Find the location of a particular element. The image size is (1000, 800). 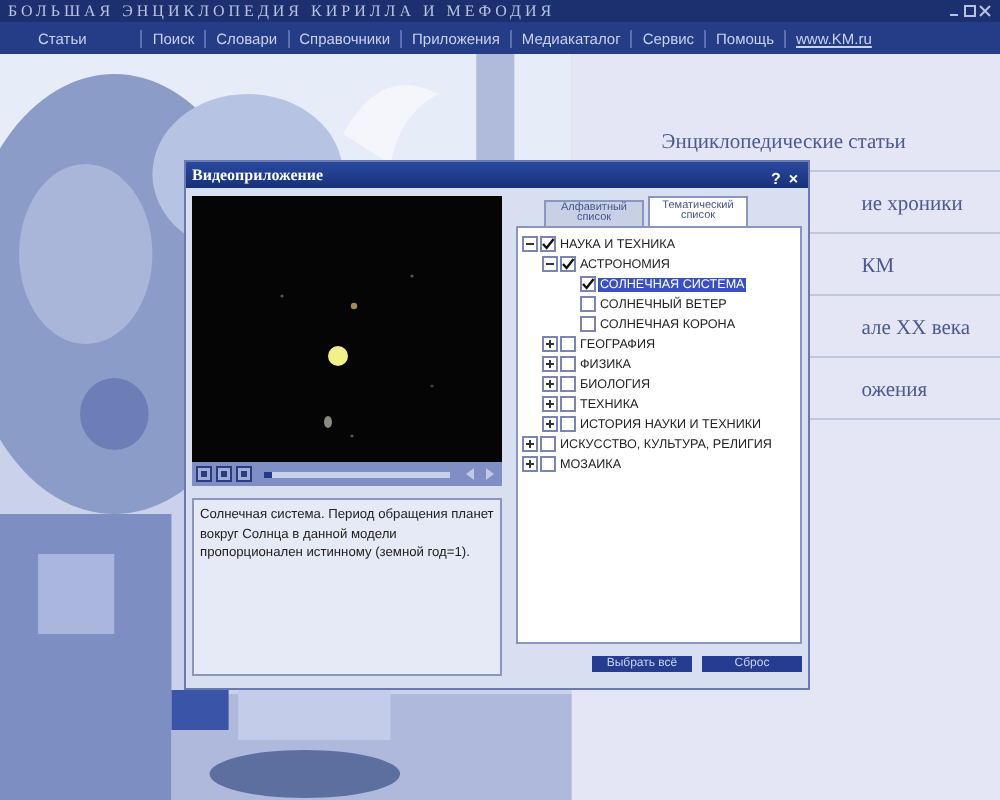

section-link: ие хроники is located at coordinates (912, 205).